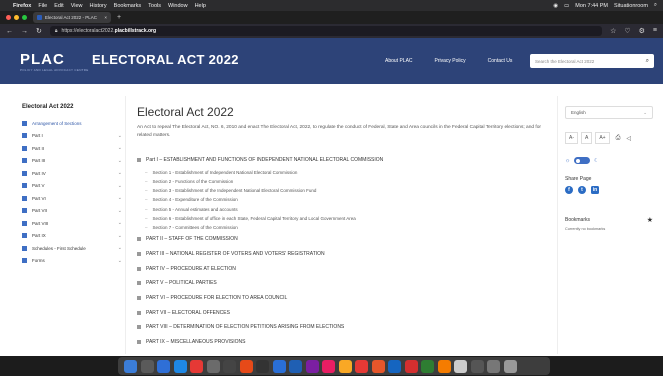  What do you see at coordinates (72, 211) in the screenshot?
I see `sidebar-item-part-7: Part VII ⌄` at bounding box center [72, 211].